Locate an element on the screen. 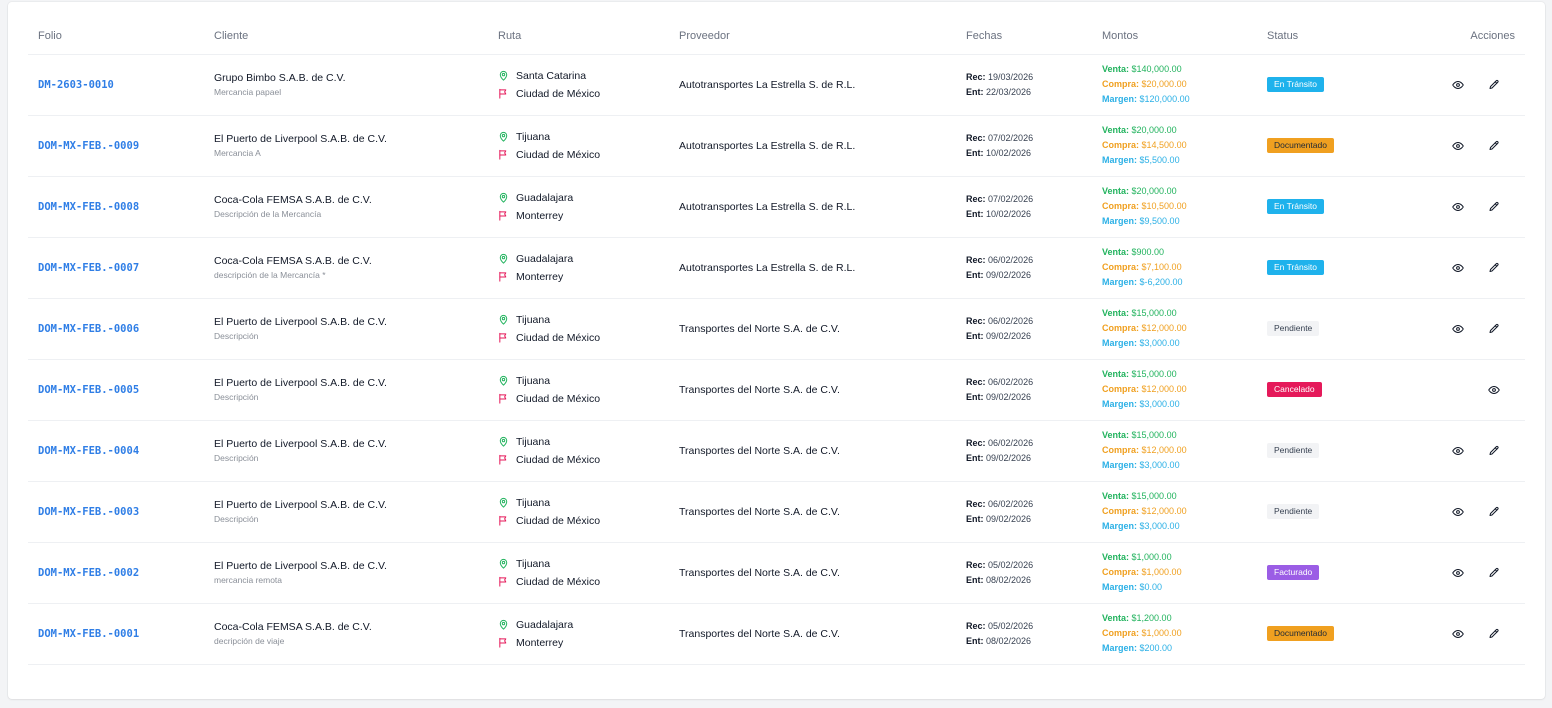 This screenshot has height=708, width=1552. folio-cell: DOM-MX-FEB.-0004 is located at coordinates (116, 451).